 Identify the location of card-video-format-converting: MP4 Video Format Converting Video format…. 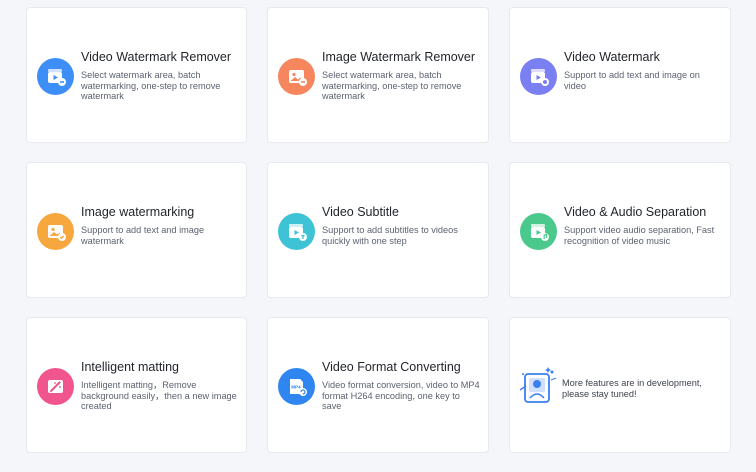
(378, 385).